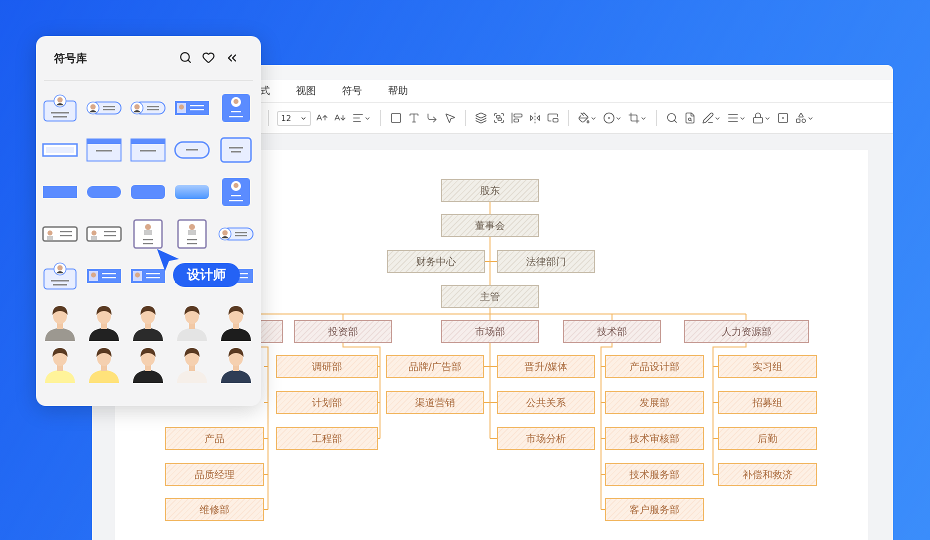 The width and height of the screenshot is (930, 540). I want to click on org-node: 发展部, so click(654, 402).